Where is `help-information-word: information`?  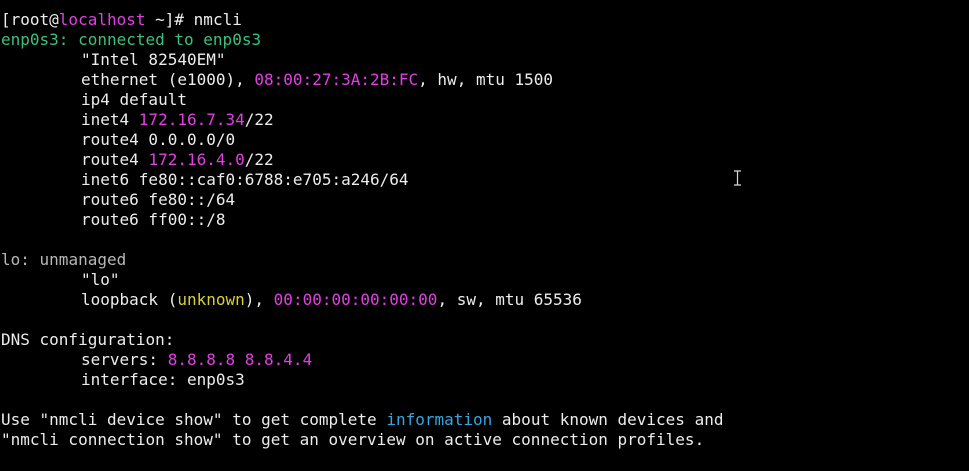 help-information-word: information is located at coordinates (439, 419).